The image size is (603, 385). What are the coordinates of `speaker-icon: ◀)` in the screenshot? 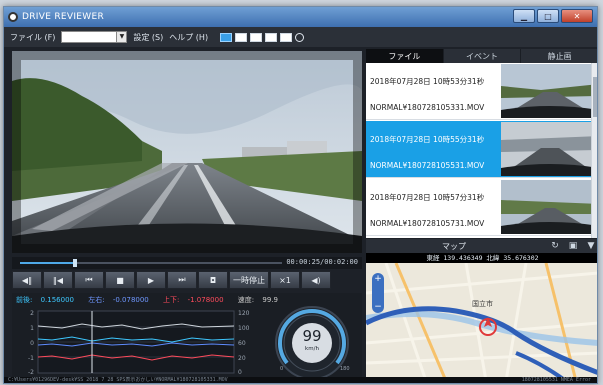 It's located at (316, 280).